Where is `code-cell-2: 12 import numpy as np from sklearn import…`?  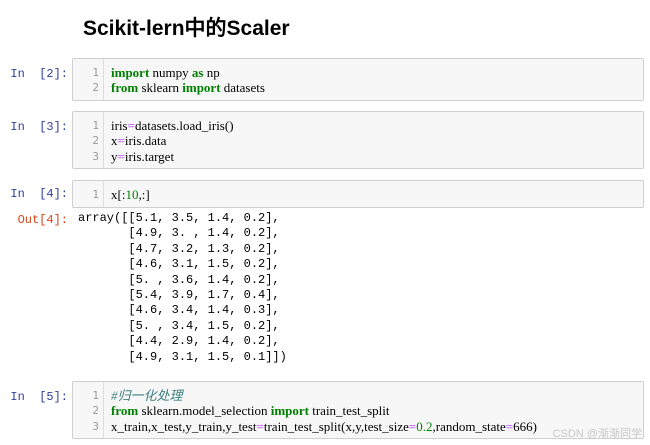 code-cell-2: 12 import numpy as np from sklearn import… is located at coordinates (358, 79).